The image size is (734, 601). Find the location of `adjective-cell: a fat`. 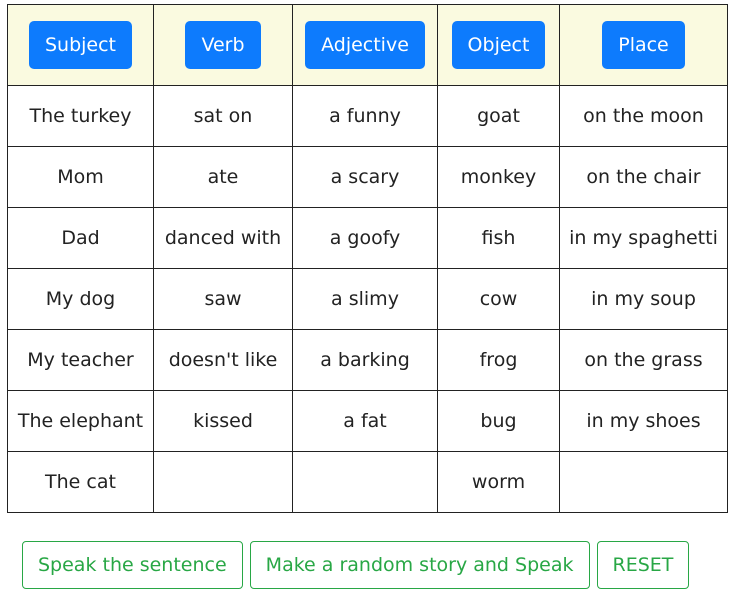

adjective-cell: a fat is located at coordinates (365, 421).